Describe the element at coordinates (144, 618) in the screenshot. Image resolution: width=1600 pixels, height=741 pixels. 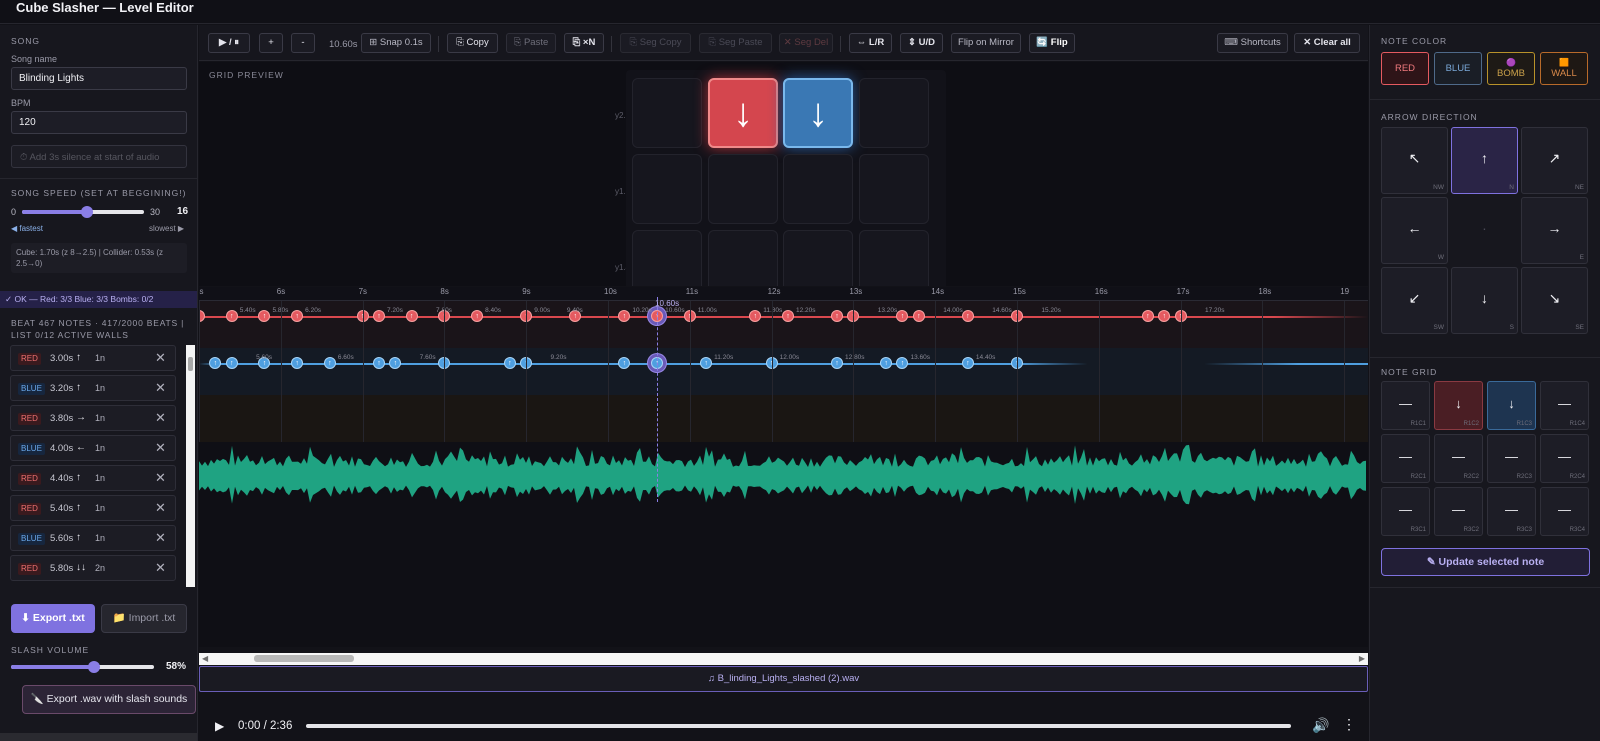
I see `import-txt-button: 📁 Import .txt` at that location.